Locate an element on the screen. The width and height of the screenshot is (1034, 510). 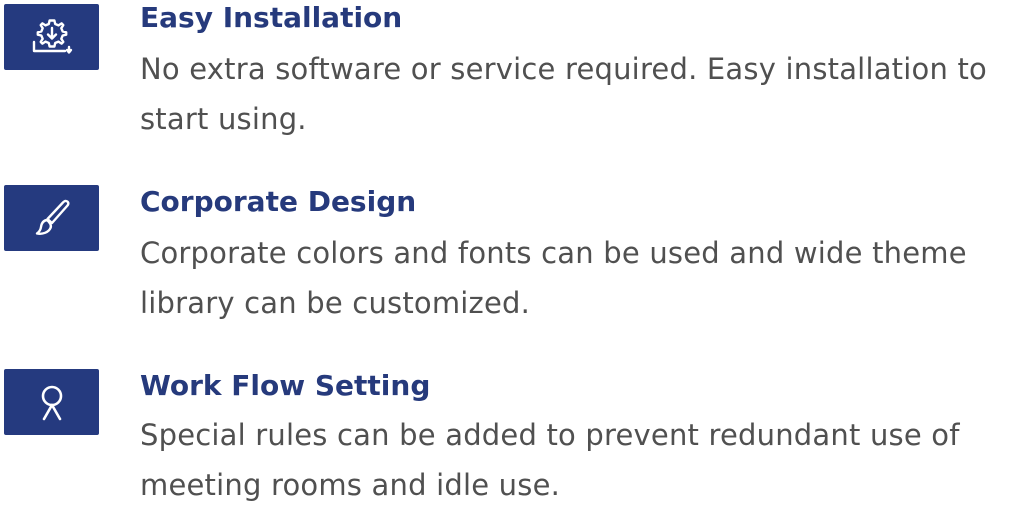
feature-title: Corporate Design is located at coordinates (278, 201).